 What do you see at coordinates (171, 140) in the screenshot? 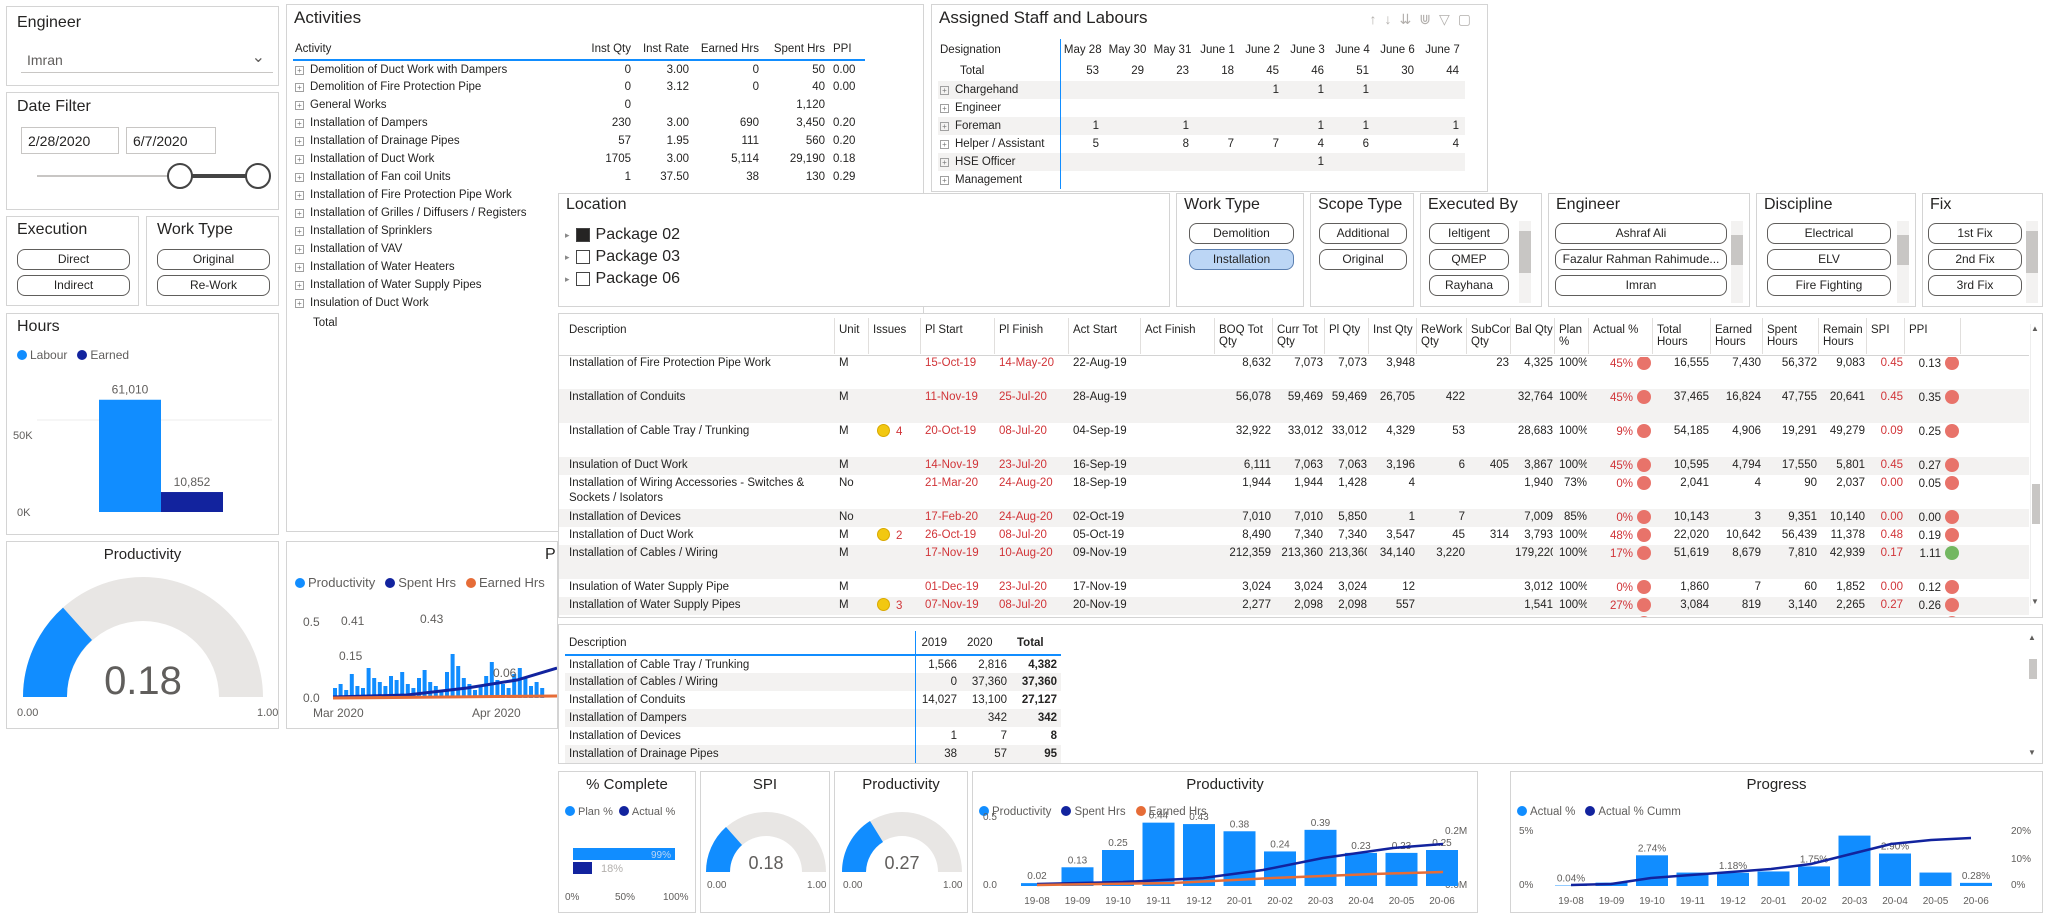
I see `date-end-input: 6/7/2020` at bounding box center [171, 140].